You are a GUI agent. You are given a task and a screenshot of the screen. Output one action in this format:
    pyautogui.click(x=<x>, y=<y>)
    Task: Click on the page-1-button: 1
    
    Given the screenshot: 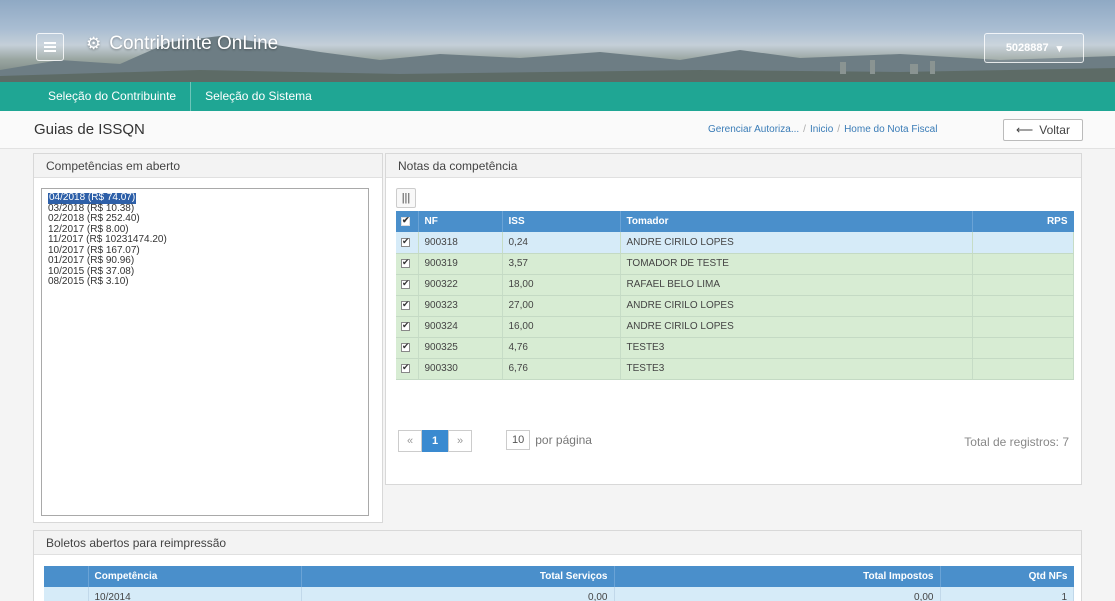 What is the action you would take?
    pyautogui.click(x=435, y=441)
    